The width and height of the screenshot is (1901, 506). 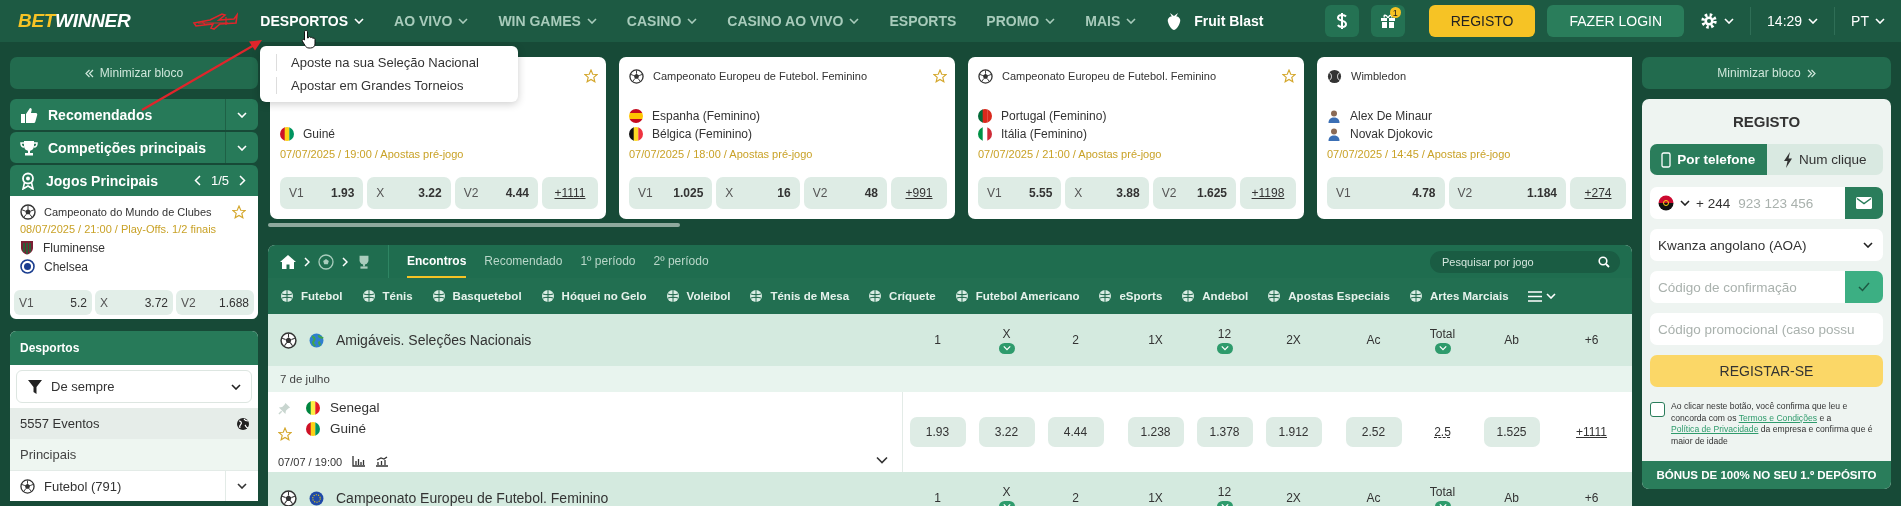 I want to click on phone-field: + 244 923 123 456, so click(x=1747, y=203).